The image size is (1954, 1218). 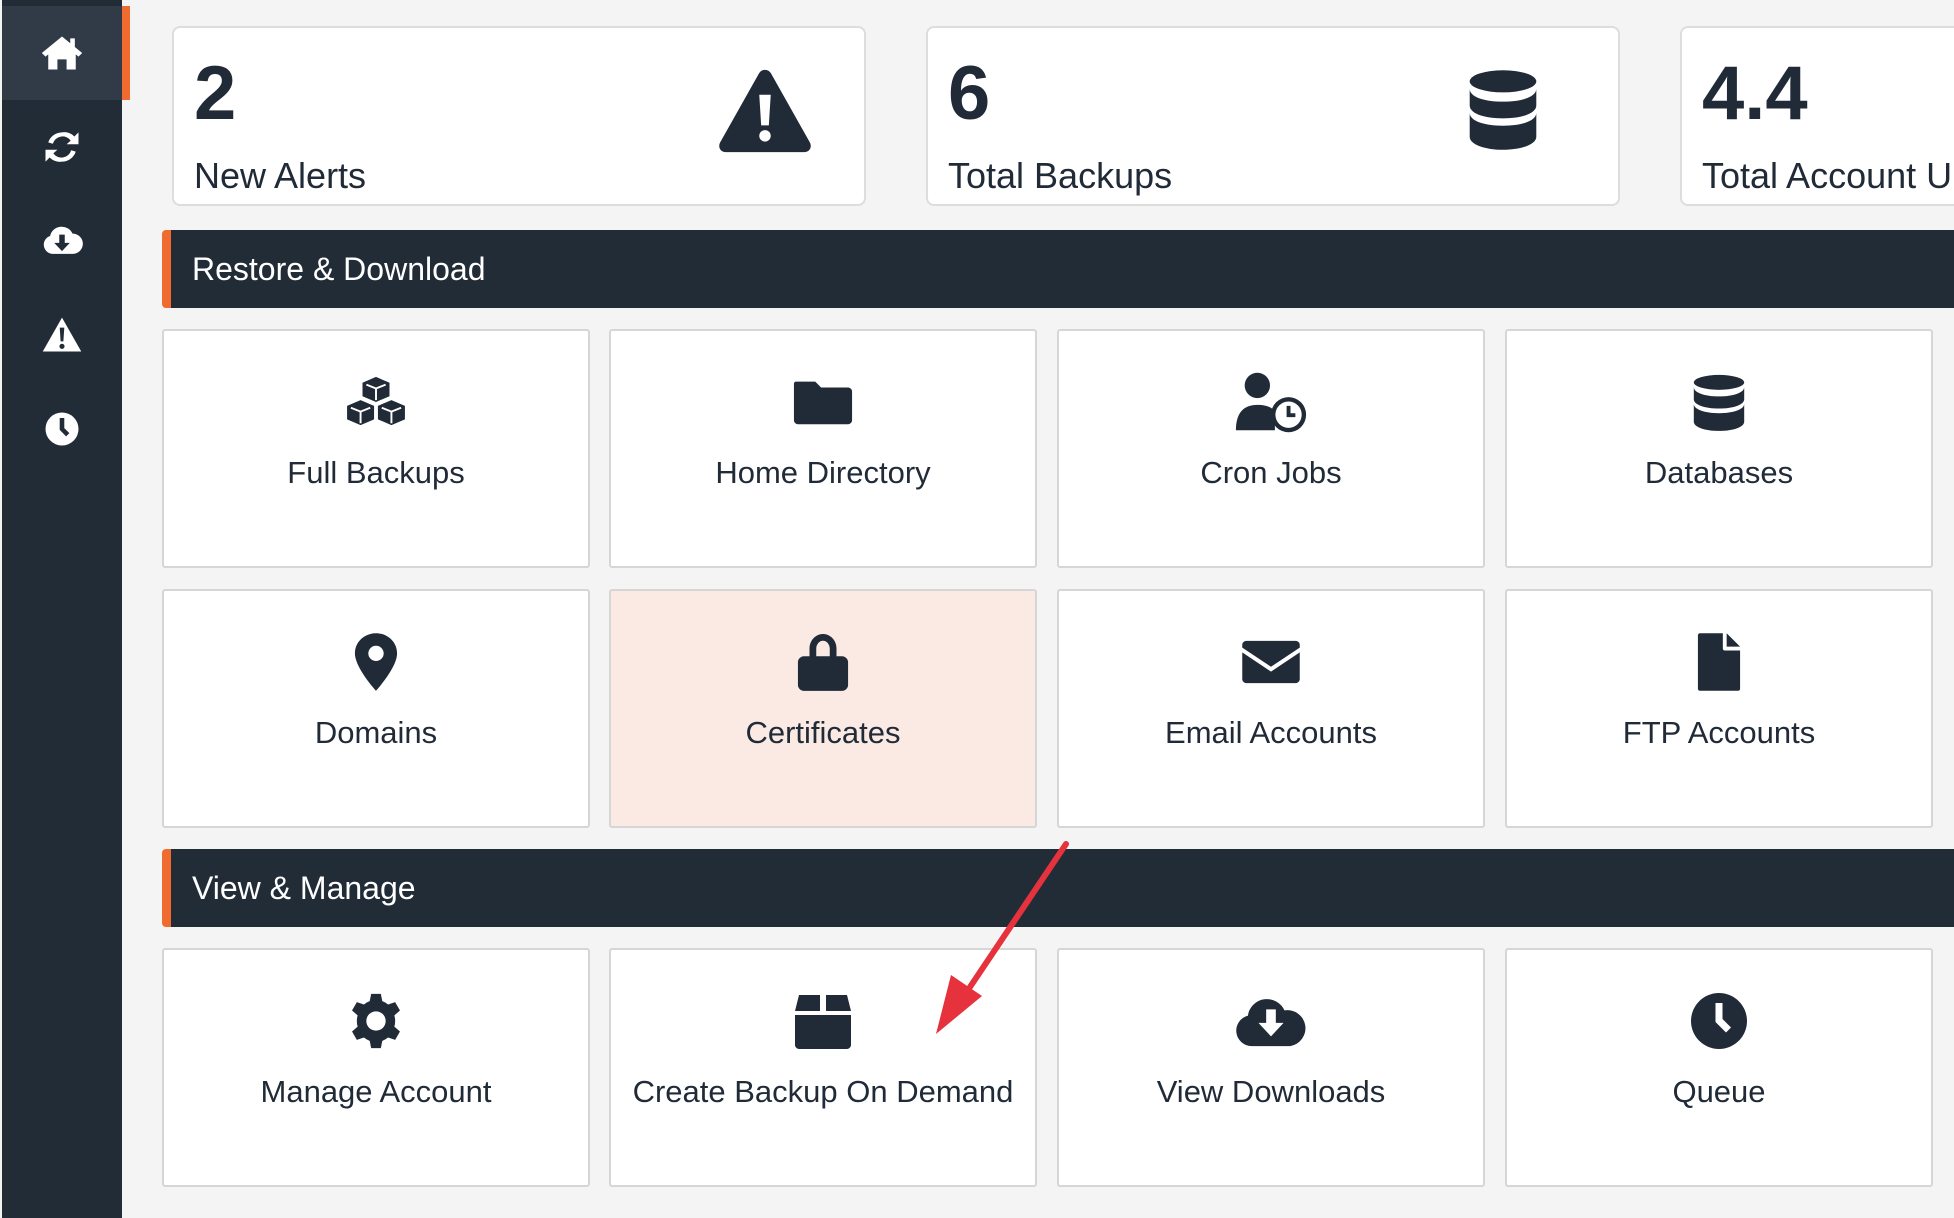 I want to click on stat-value: 6, so click(x=969, y=93).